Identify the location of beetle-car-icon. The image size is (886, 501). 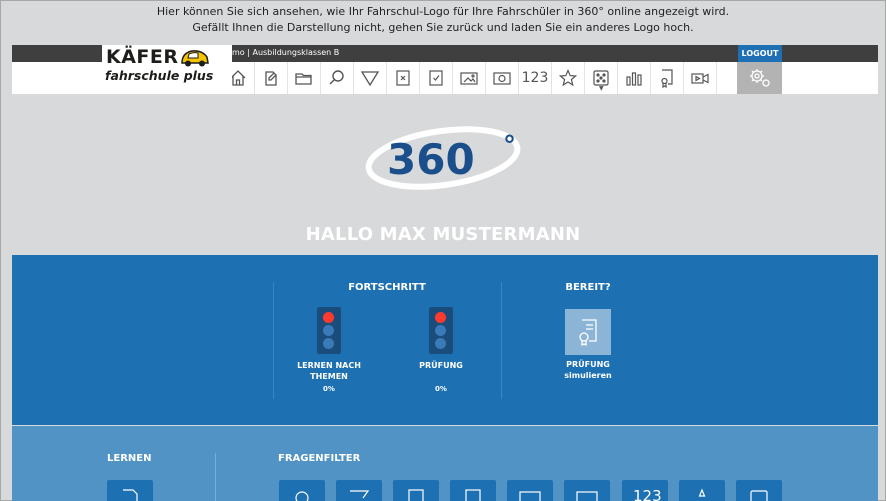
(195, 58).